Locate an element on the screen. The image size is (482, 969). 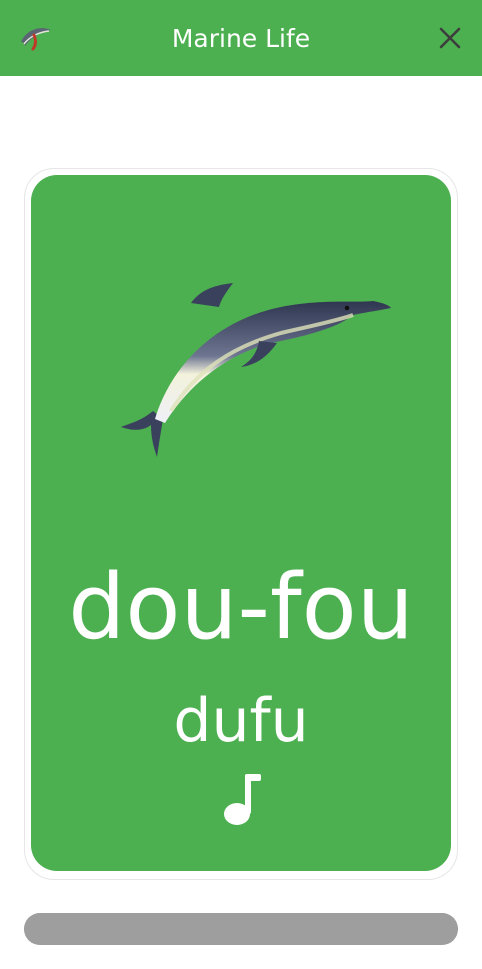
word-text: dou-fou is located at coordinates (241, 607).